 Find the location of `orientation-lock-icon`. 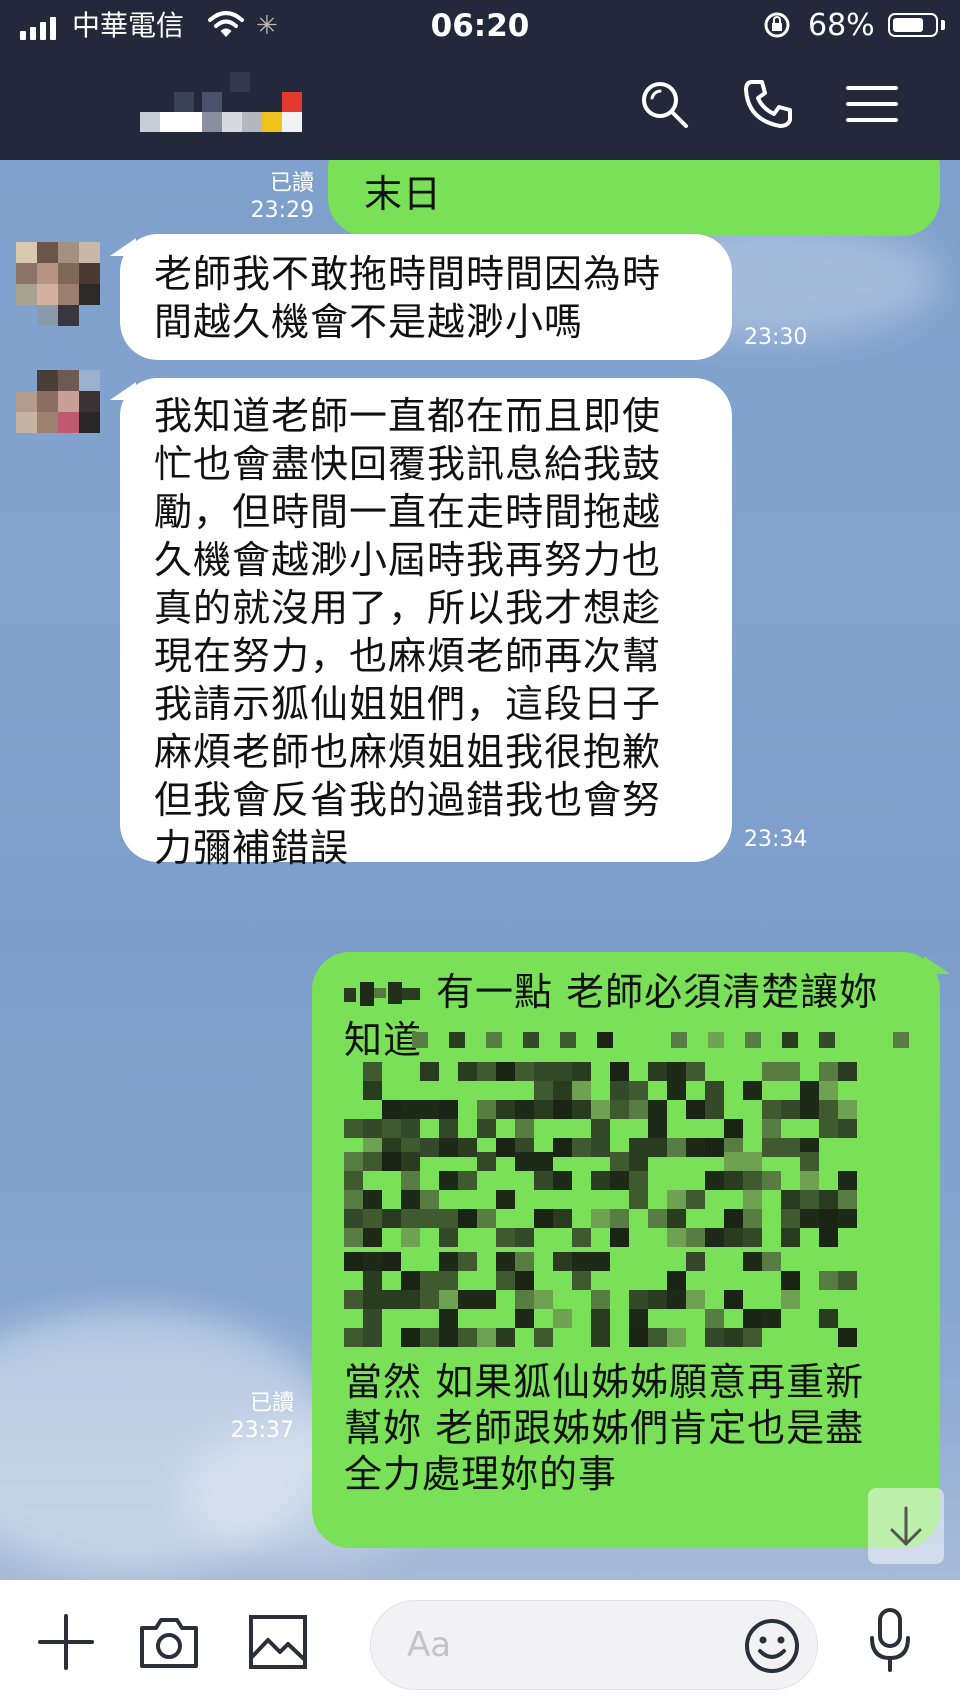

orientation-lock-icon is located at coordinates (777, 25).